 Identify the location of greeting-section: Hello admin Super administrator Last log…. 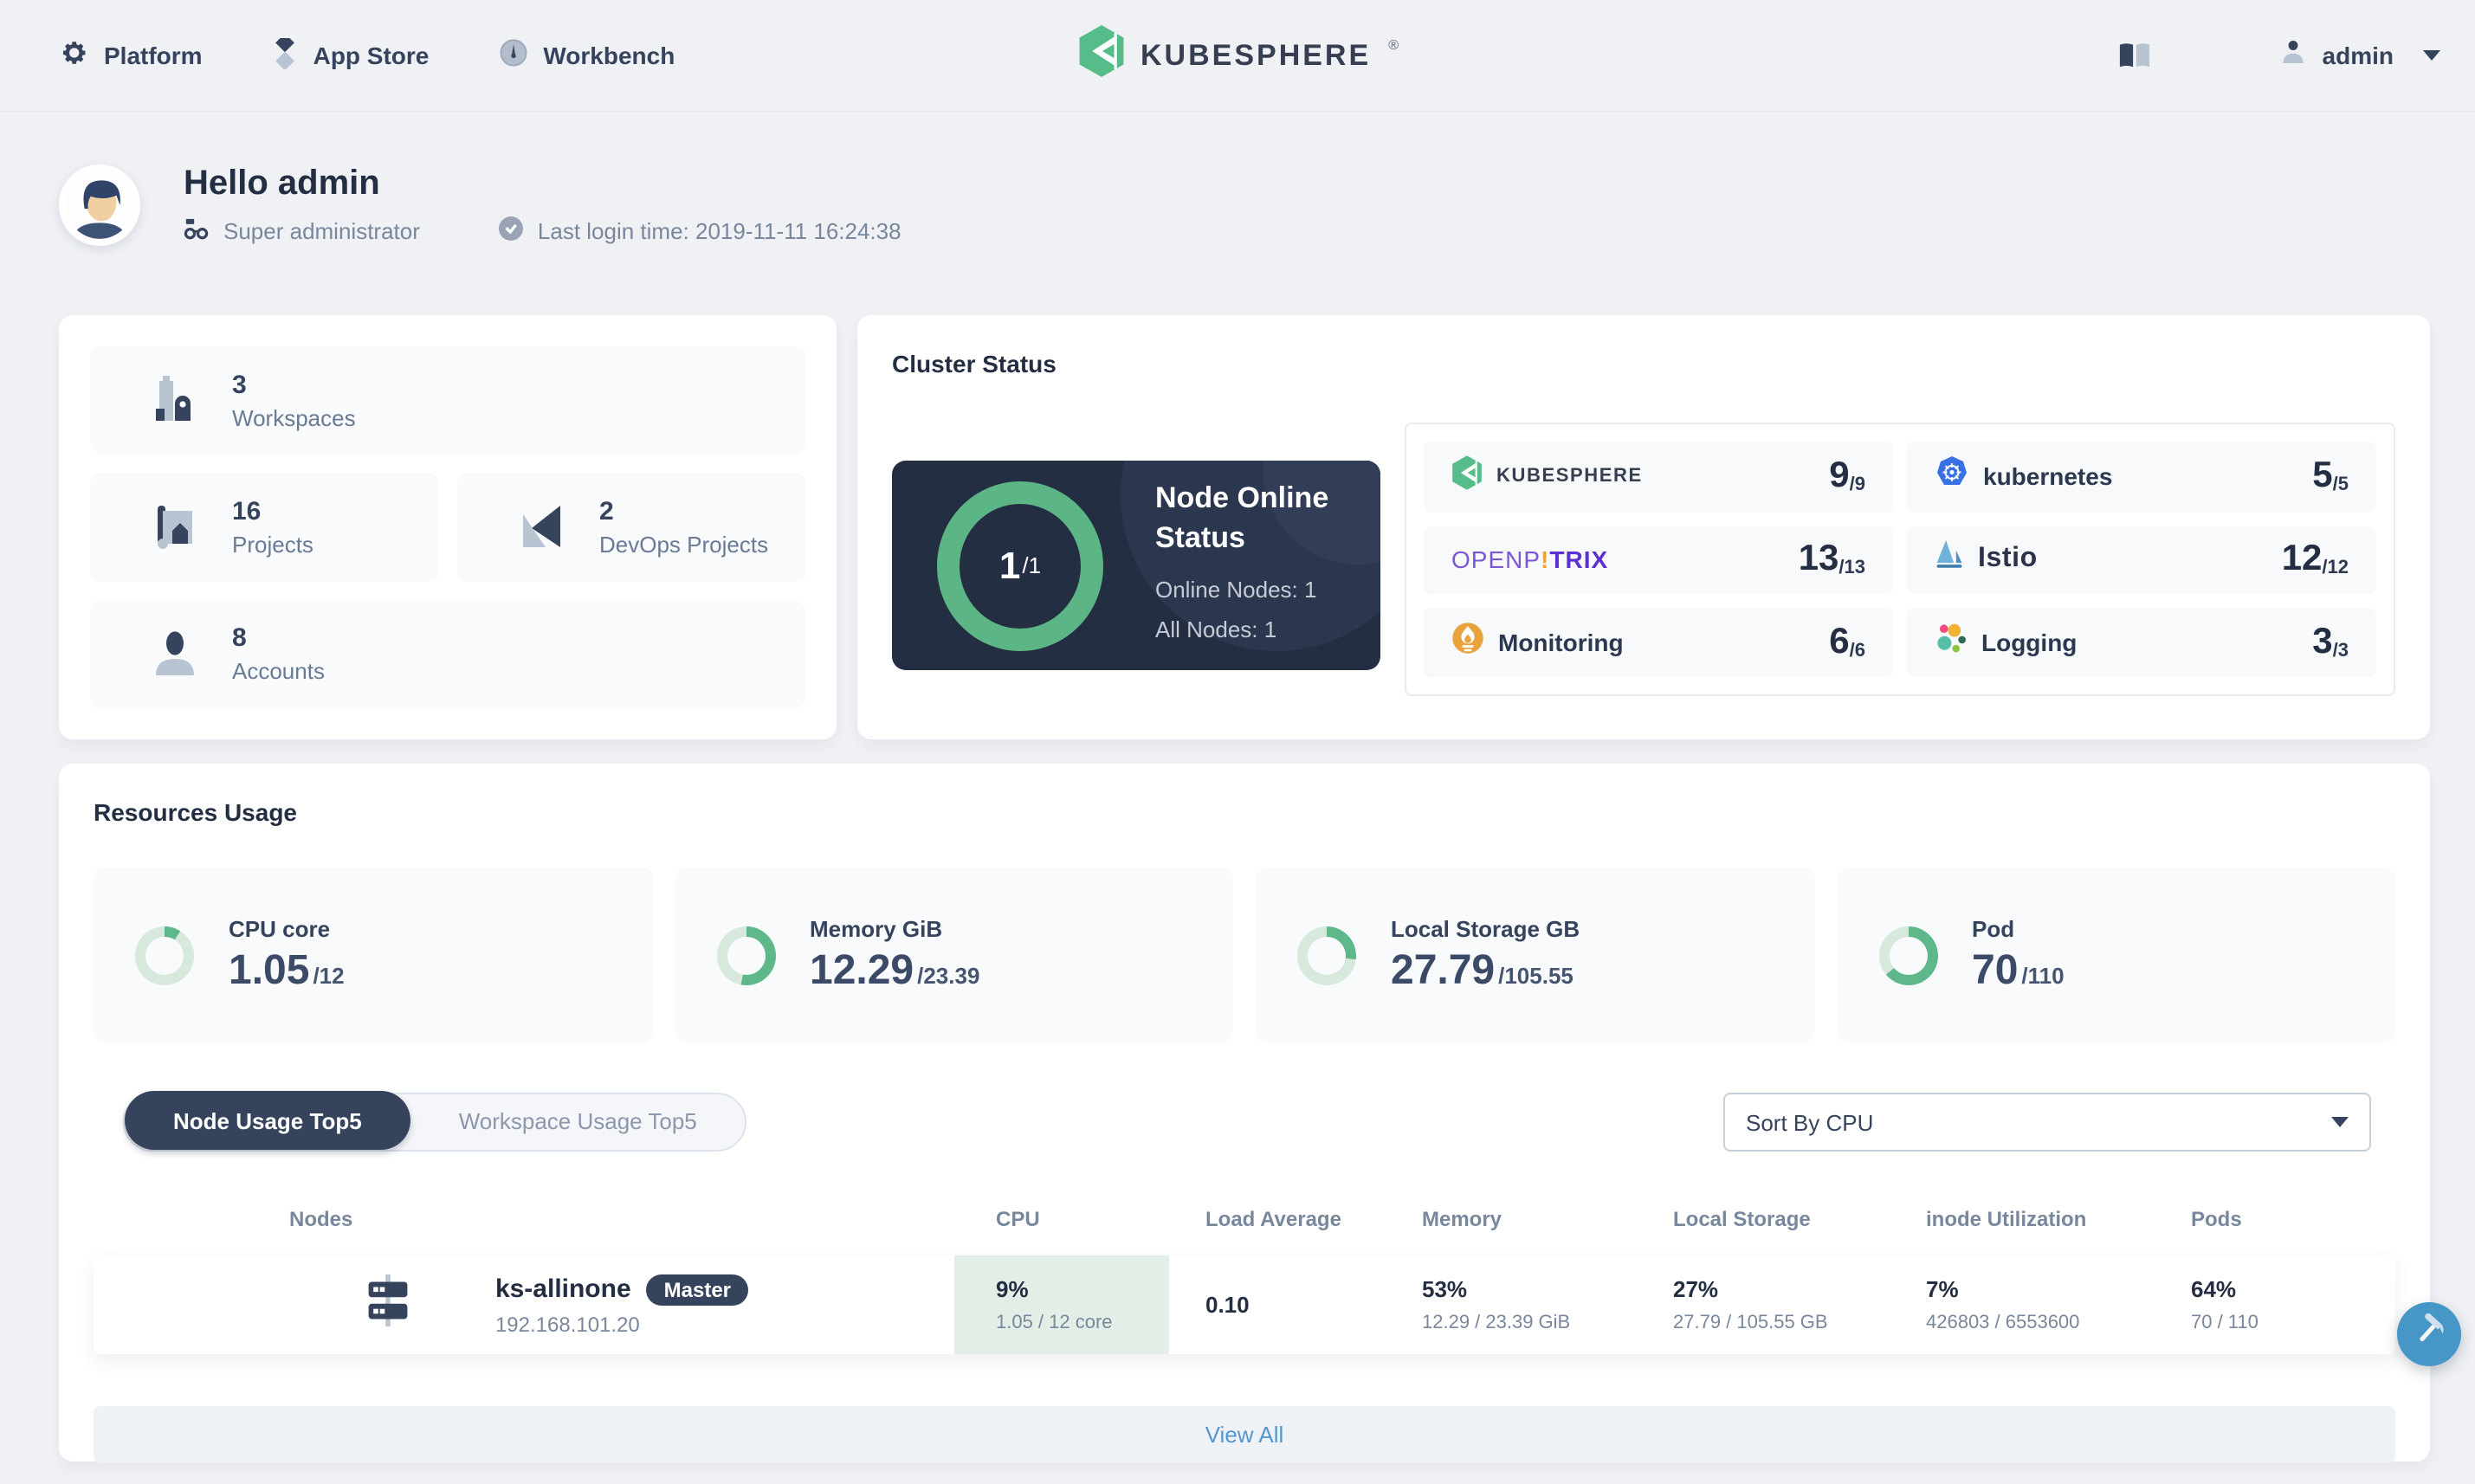
(1238, 205).